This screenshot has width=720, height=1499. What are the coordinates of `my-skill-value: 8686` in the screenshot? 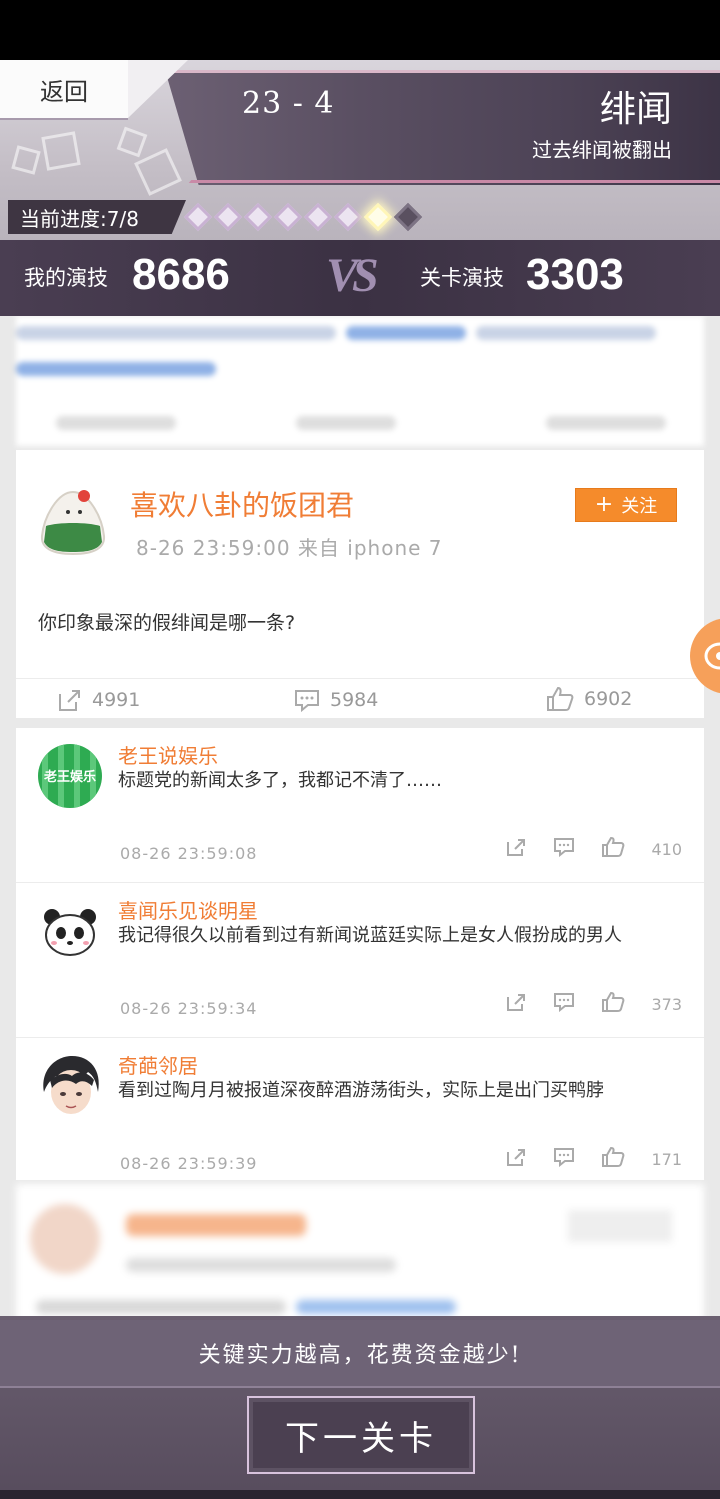 It's located at (181, 274).